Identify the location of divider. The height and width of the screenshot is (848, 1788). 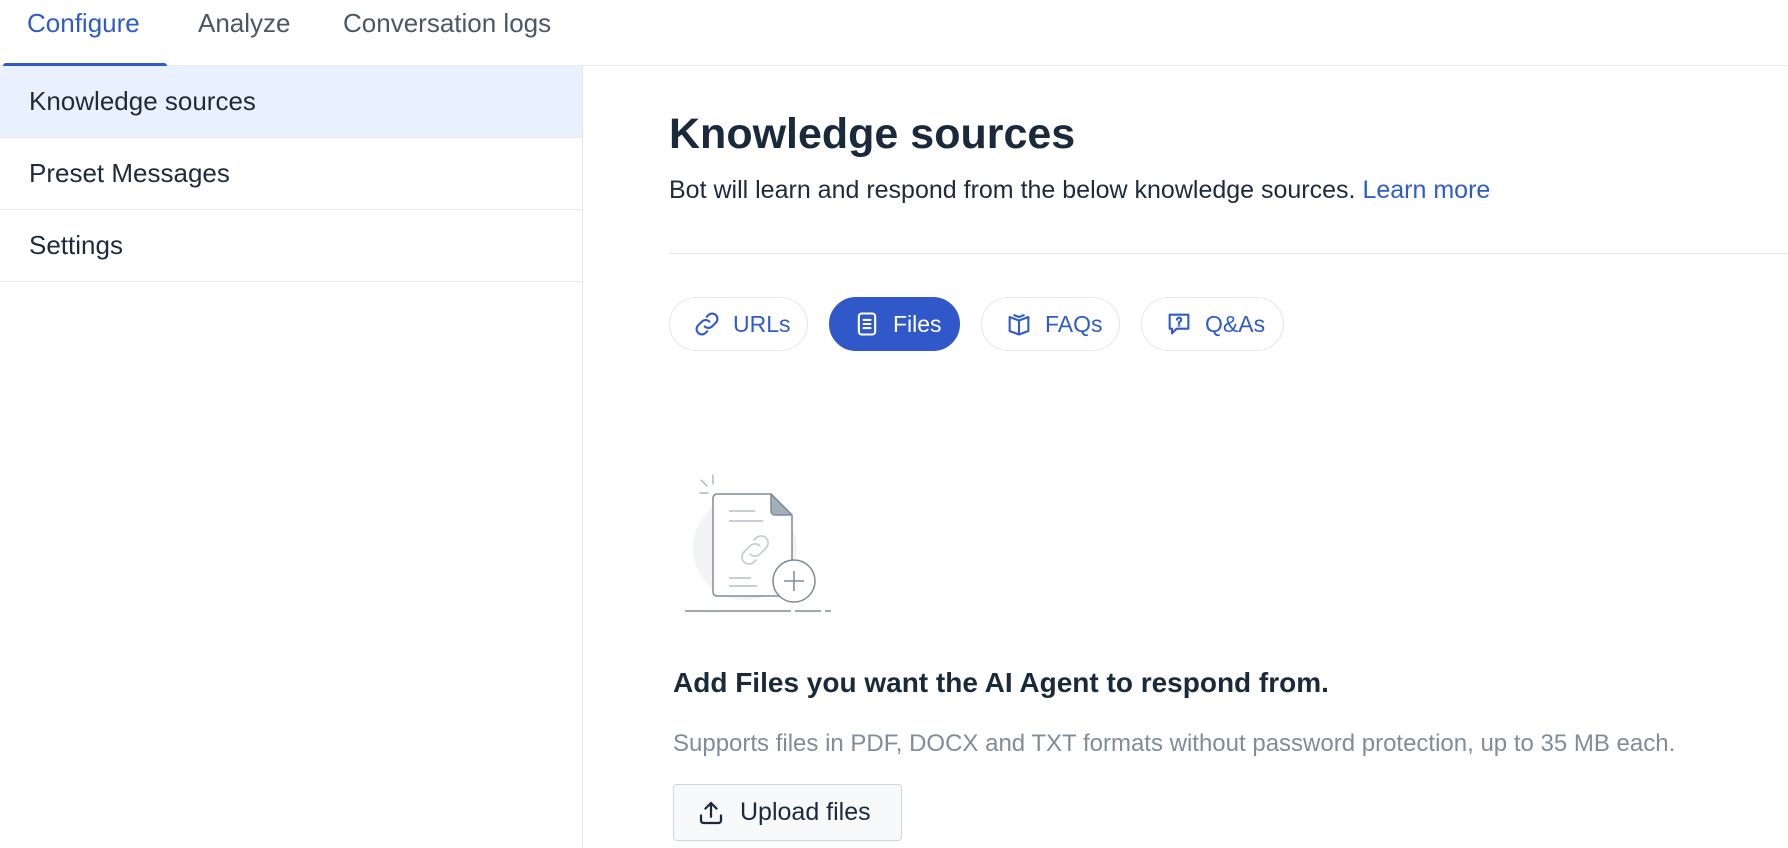
(1228, 253).